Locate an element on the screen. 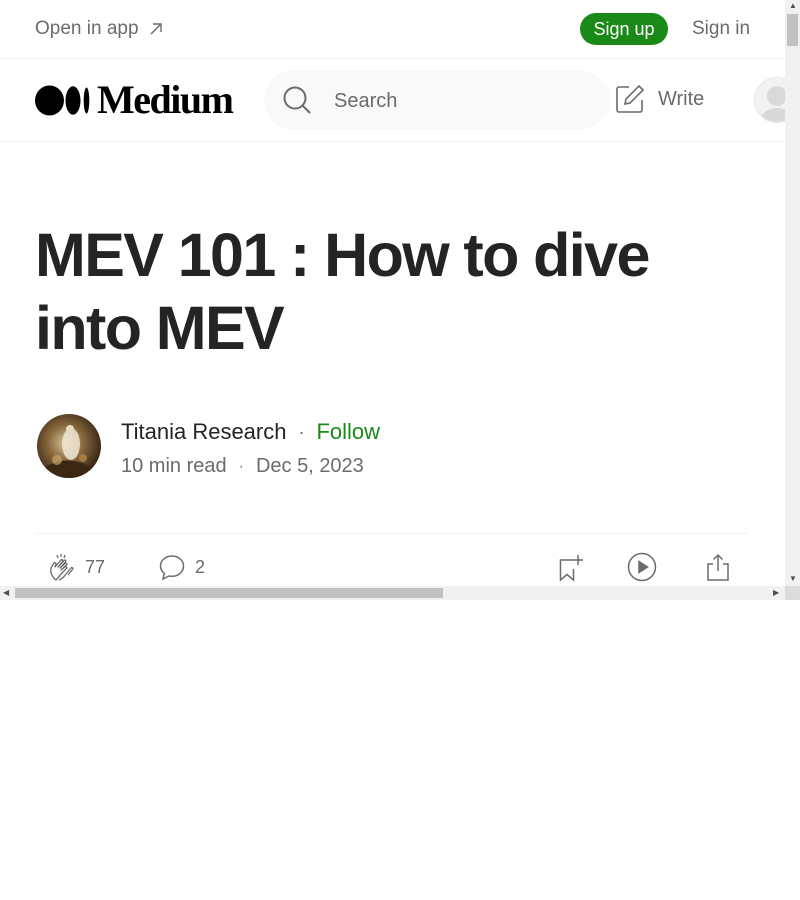 The width and height of the screenshot is (800, 900). play-icon is located at coordinates (642, 567).